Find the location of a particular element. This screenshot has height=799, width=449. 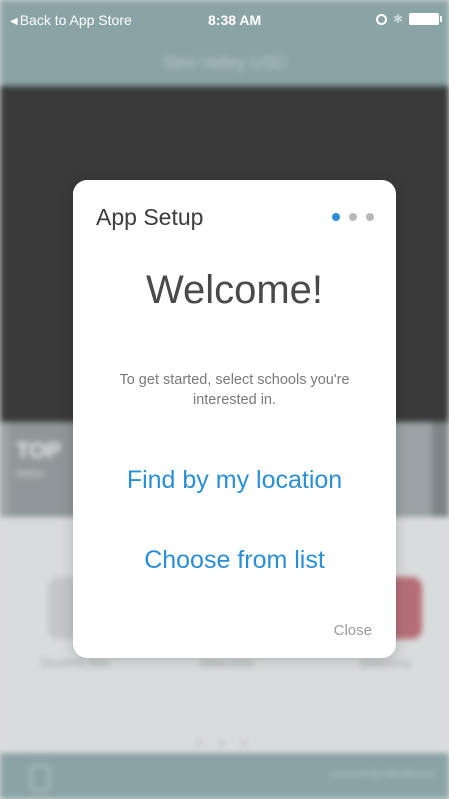

status-indicators: ✱ is located at coordinates (408, 19).